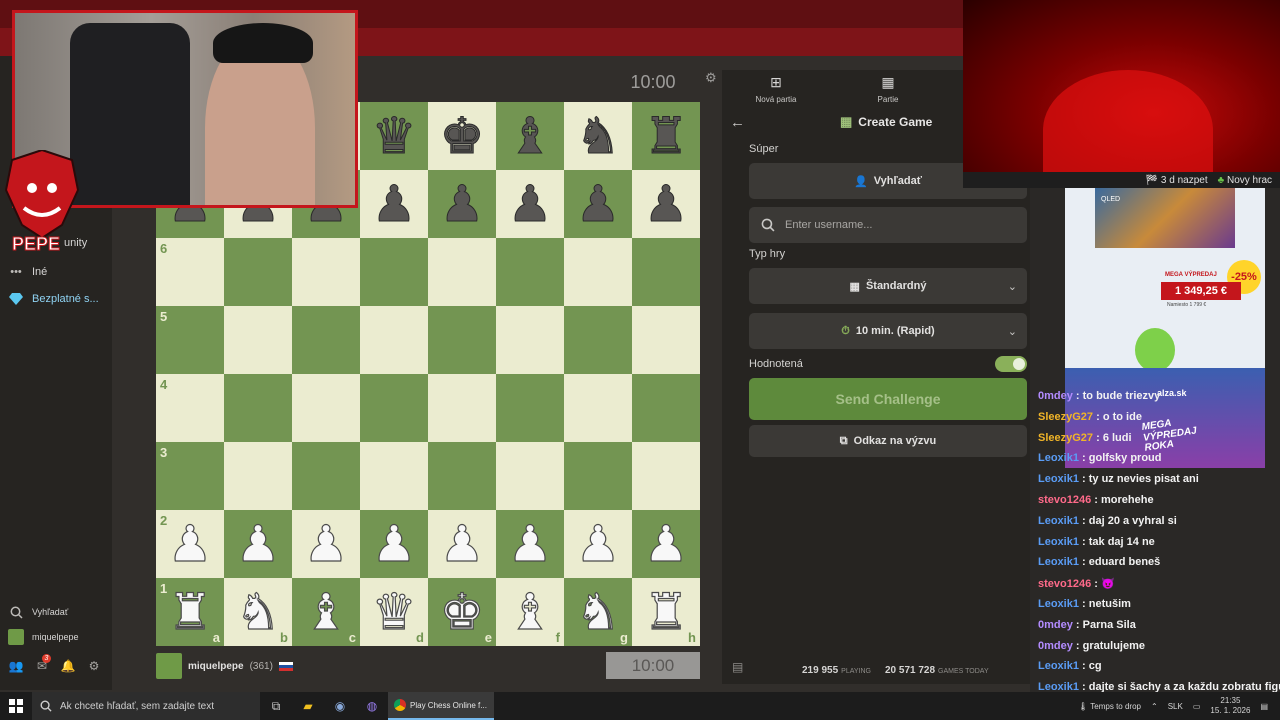 The width and height of the screenshot is (1280, 720). I want to click on board-square: d ♛, so click(394, 612).